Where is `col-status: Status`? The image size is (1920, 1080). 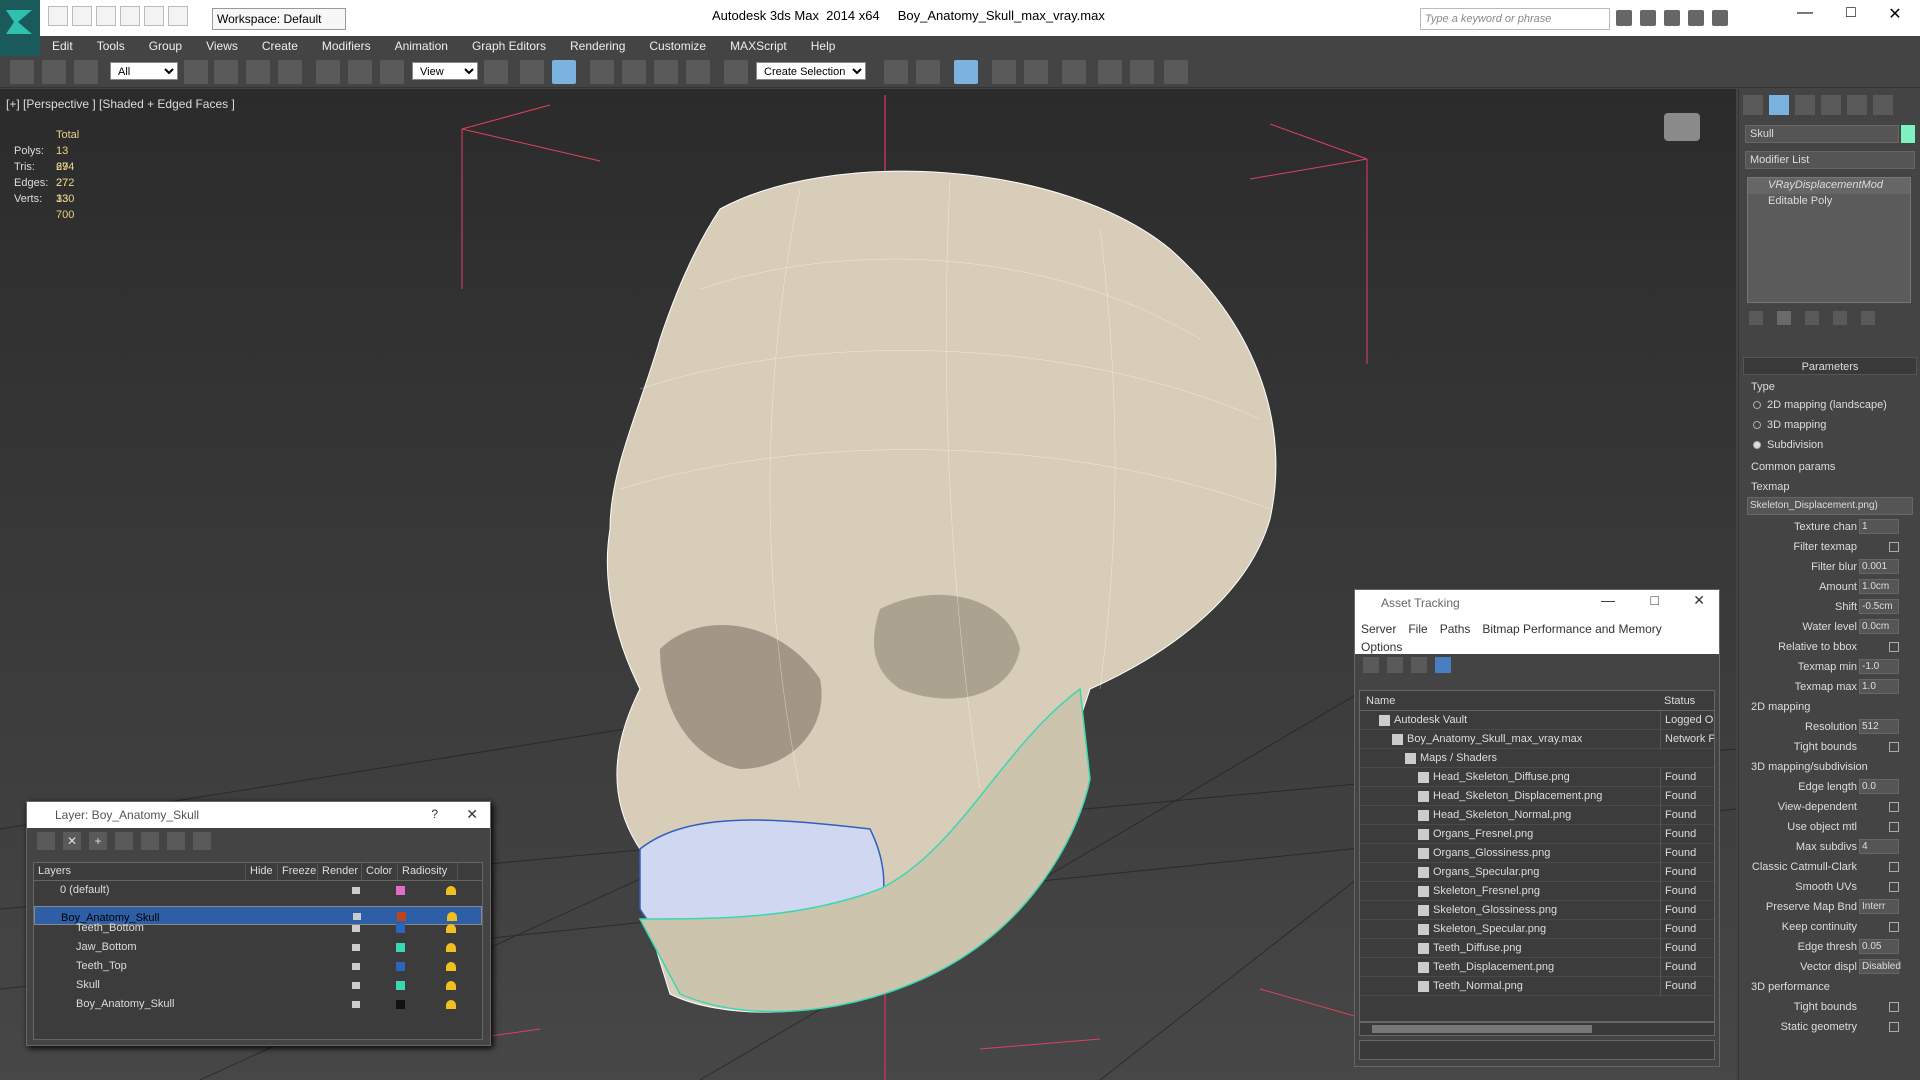 col-status: Status is located at coordinates (1679, 701).